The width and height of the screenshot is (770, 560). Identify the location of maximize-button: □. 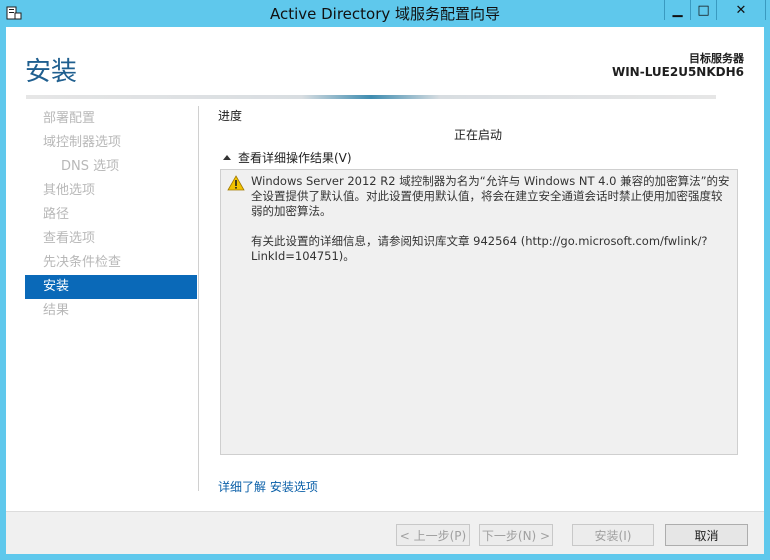
(703, 10).